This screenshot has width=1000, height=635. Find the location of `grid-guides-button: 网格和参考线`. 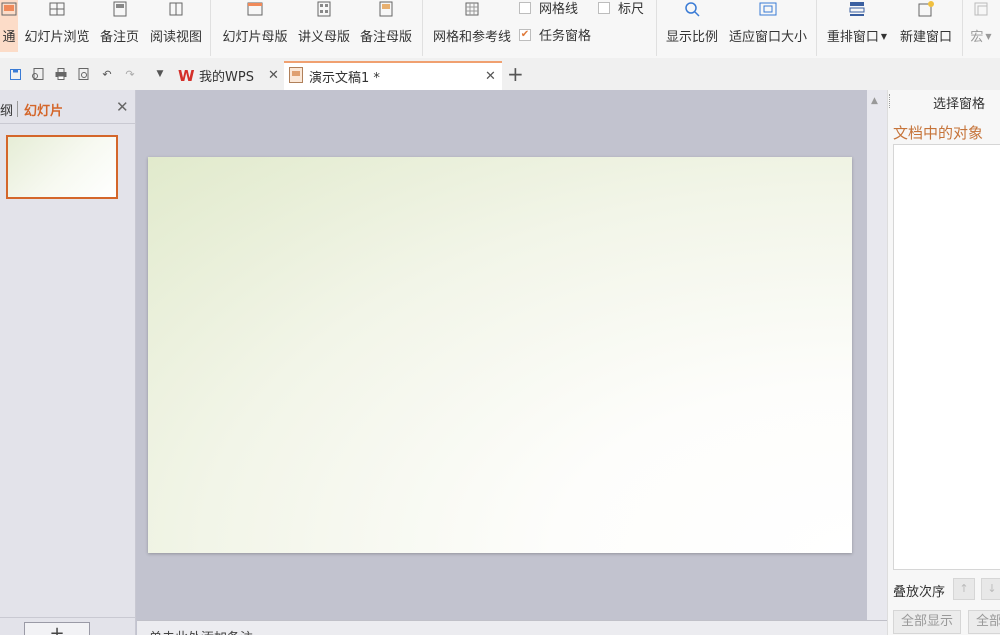

grid-guides-button: 网格和参考线 is located at coordinates (472, 26).